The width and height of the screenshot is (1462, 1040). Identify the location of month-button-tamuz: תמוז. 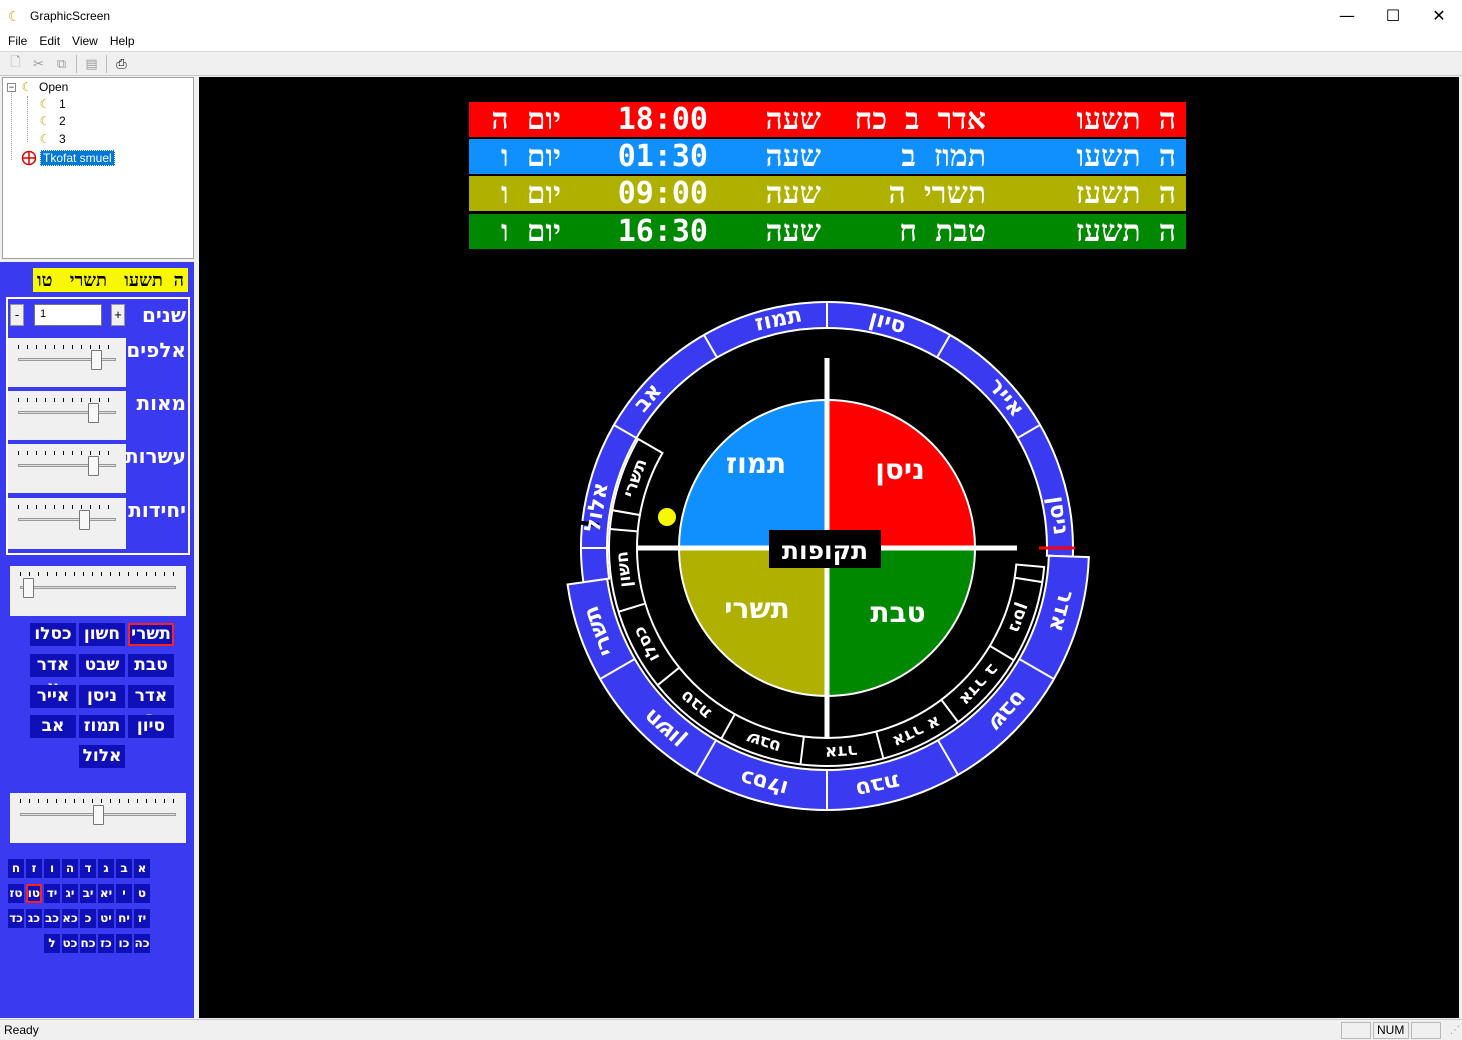
(102, 726).